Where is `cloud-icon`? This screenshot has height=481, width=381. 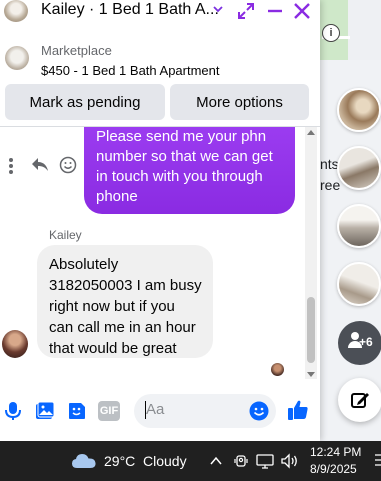 cloud-icon is located at coordinates (84, 461).